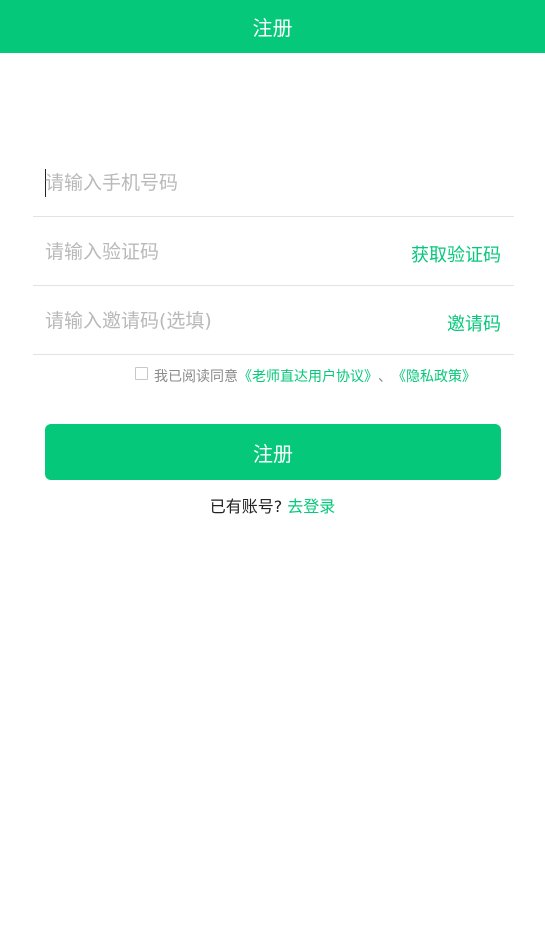  Describe the element at coordinates (434, 376) in the screenshot. I see `privacy-policy-link: 《隐私政策》` at that location.